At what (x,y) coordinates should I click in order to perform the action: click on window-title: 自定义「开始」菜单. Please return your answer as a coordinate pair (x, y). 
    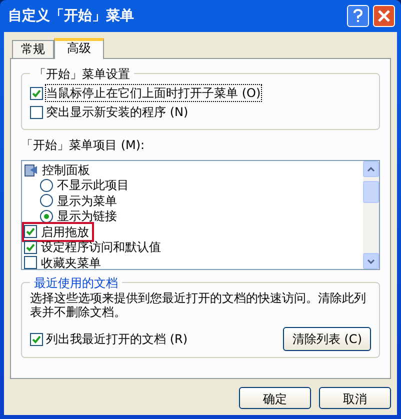
    Looking at the image, I should click on (71, 16).